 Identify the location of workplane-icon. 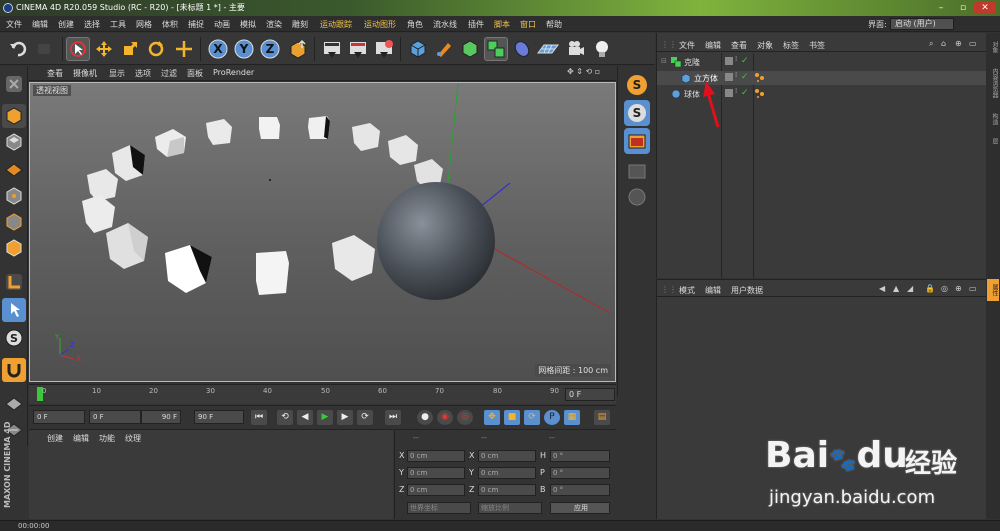
(14, 168).